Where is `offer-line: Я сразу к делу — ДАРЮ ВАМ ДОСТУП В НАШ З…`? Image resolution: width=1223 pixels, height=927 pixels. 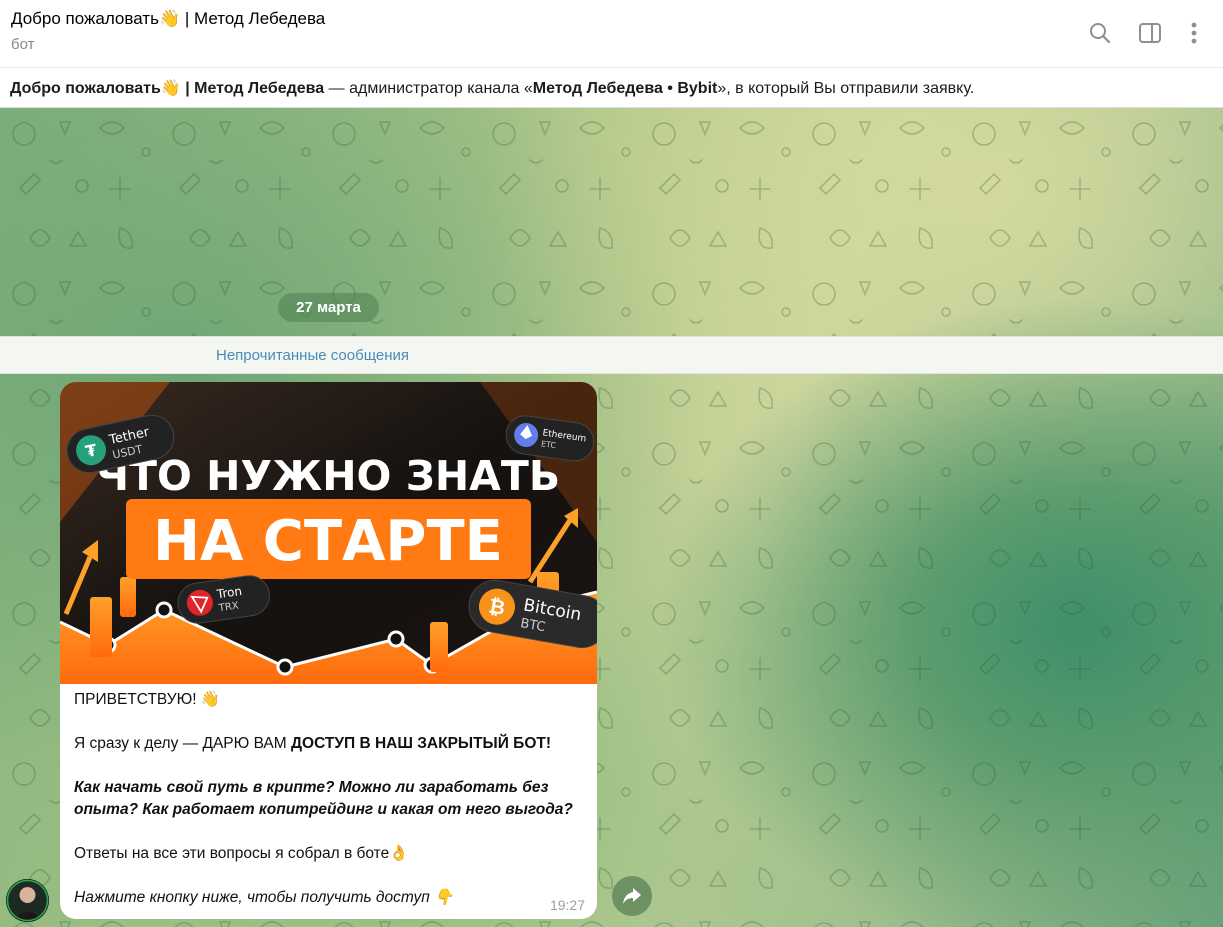
offer-line: Я сразу к делу — ДАРЮ ВАМ ДОСТУП В НАШ З… is located at coordinates (313, 743).